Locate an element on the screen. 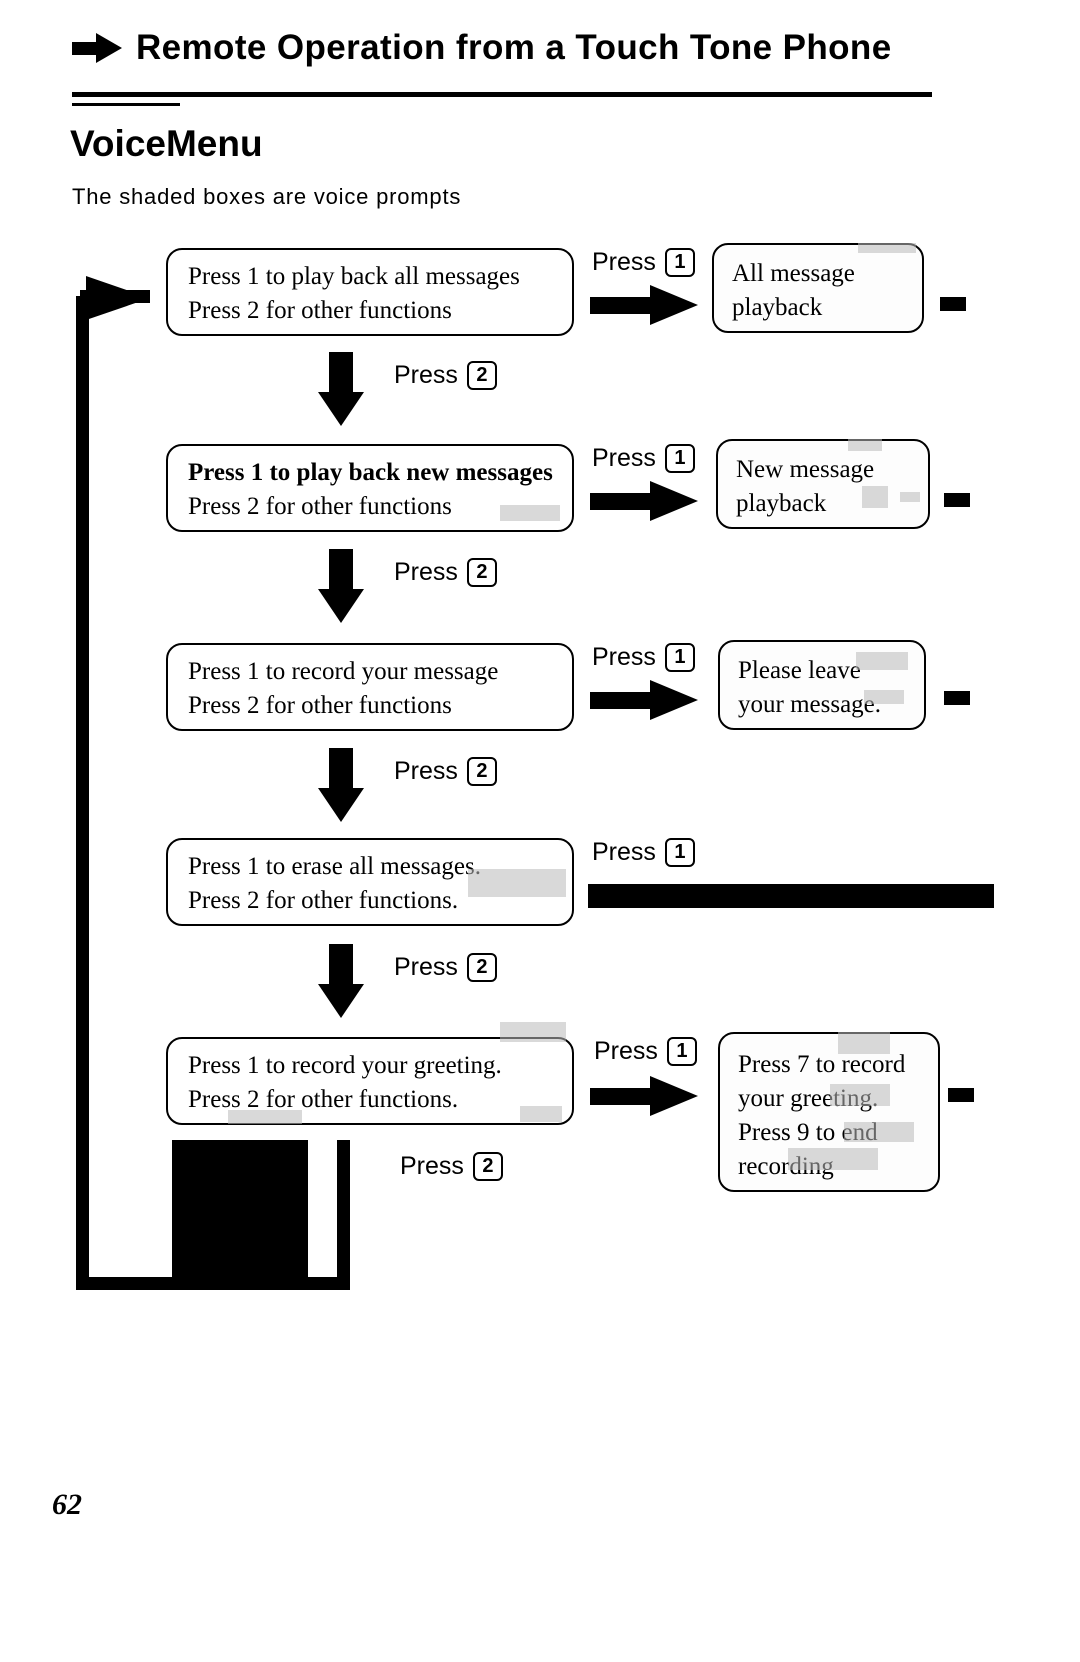  next-arrow-1-icon is located at coordinates (341, 389).